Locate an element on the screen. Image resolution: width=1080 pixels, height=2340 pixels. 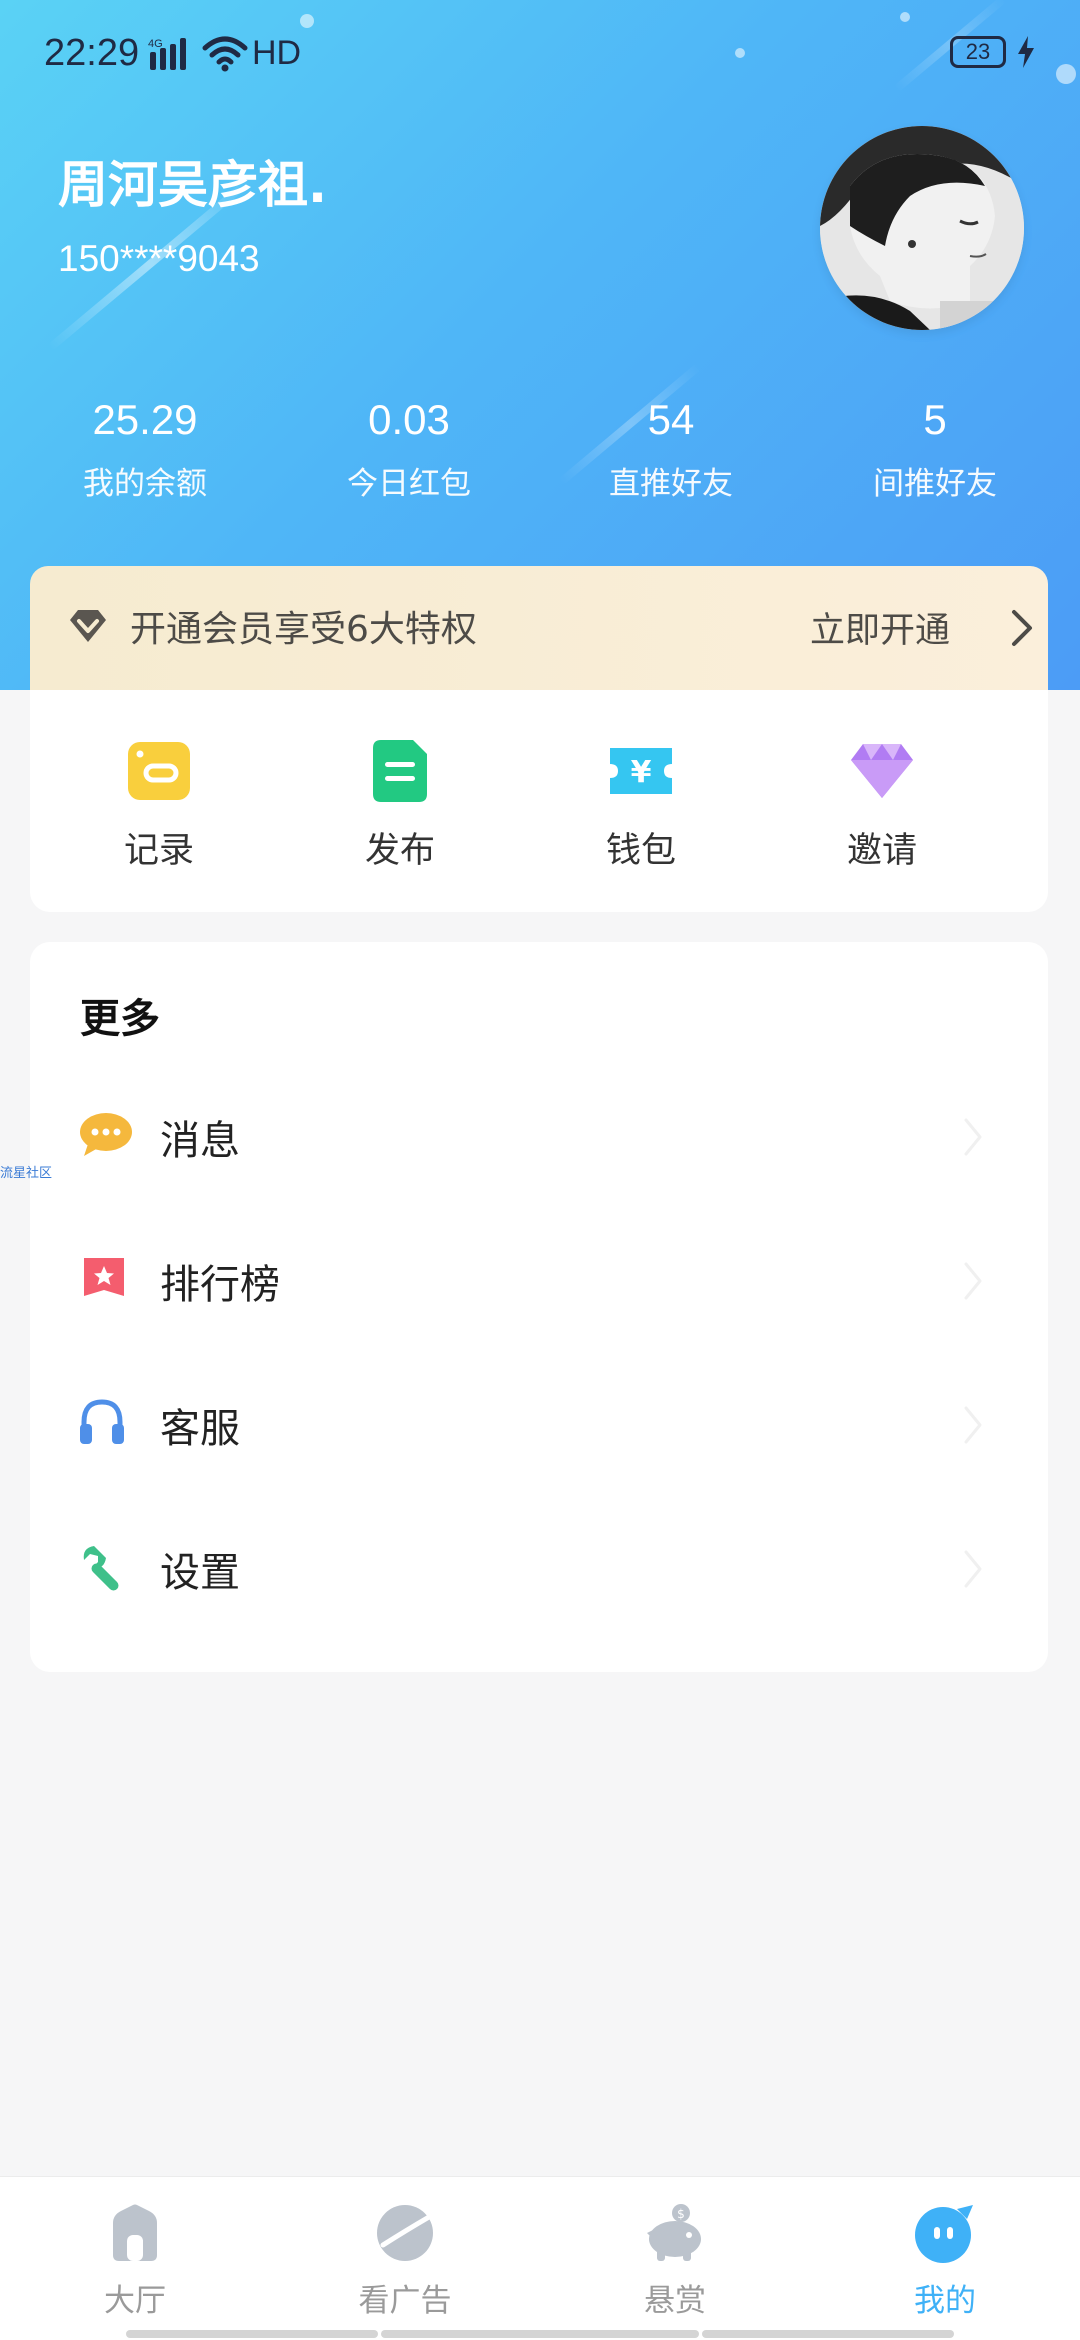
tab-mine: 我的 is located at coordinates (945, 2258).